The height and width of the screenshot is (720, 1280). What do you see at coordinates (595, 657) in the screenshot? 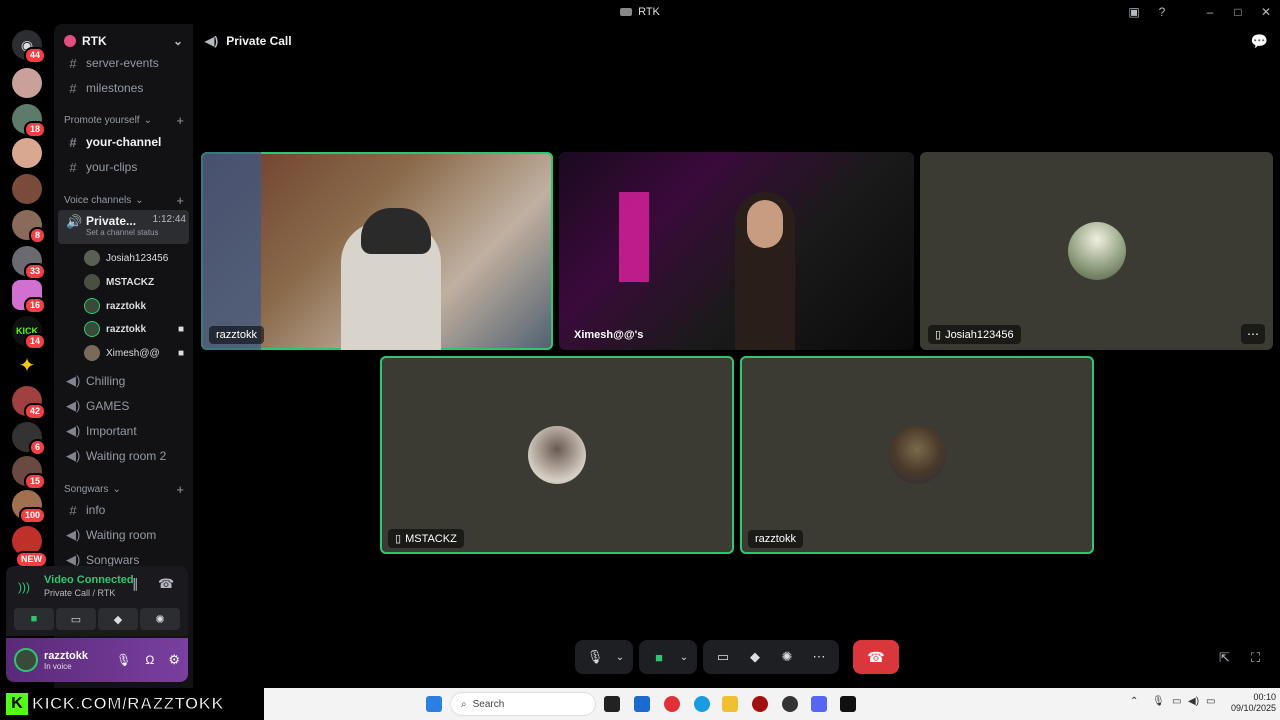
I see `microphone-button: 🎙` at bounding box center [595, 657].